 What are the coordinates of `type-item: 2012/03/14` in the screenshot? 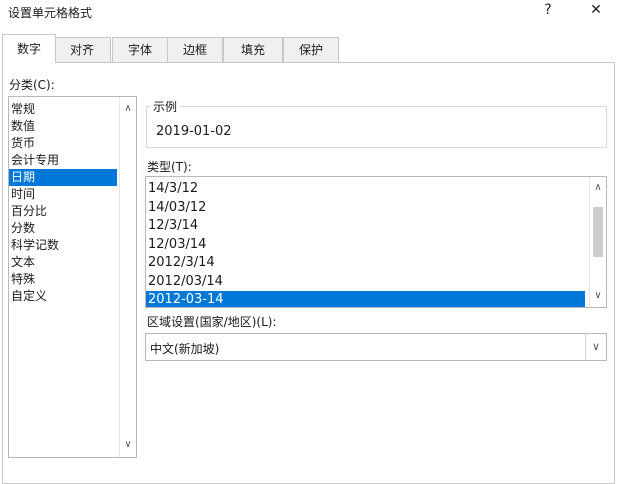 It's located at (365, 282).